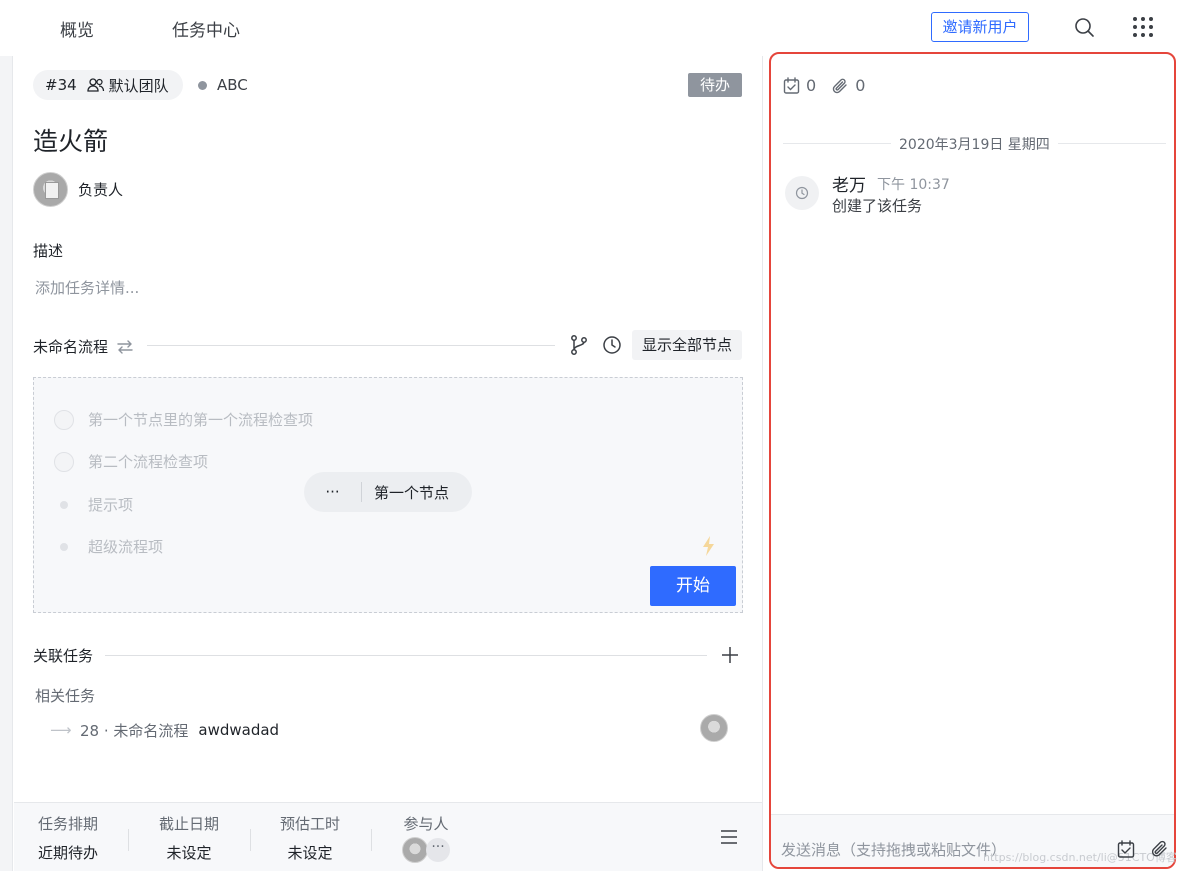 This screenshot has height=871, width=1184. I want to click on team-name: 默认团队, so click(138, 85).